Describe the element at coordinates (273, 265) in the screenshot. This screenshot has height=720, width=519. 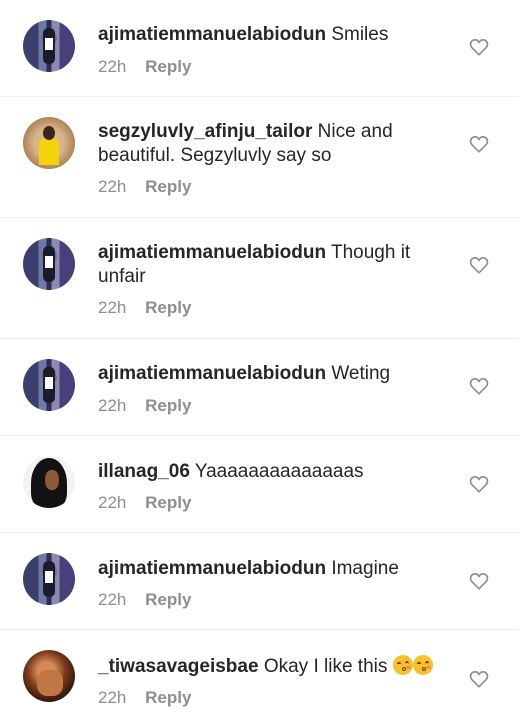
I see `comment-text-block: ajimatiemmanuelabiodun Though it unfair` at that location.